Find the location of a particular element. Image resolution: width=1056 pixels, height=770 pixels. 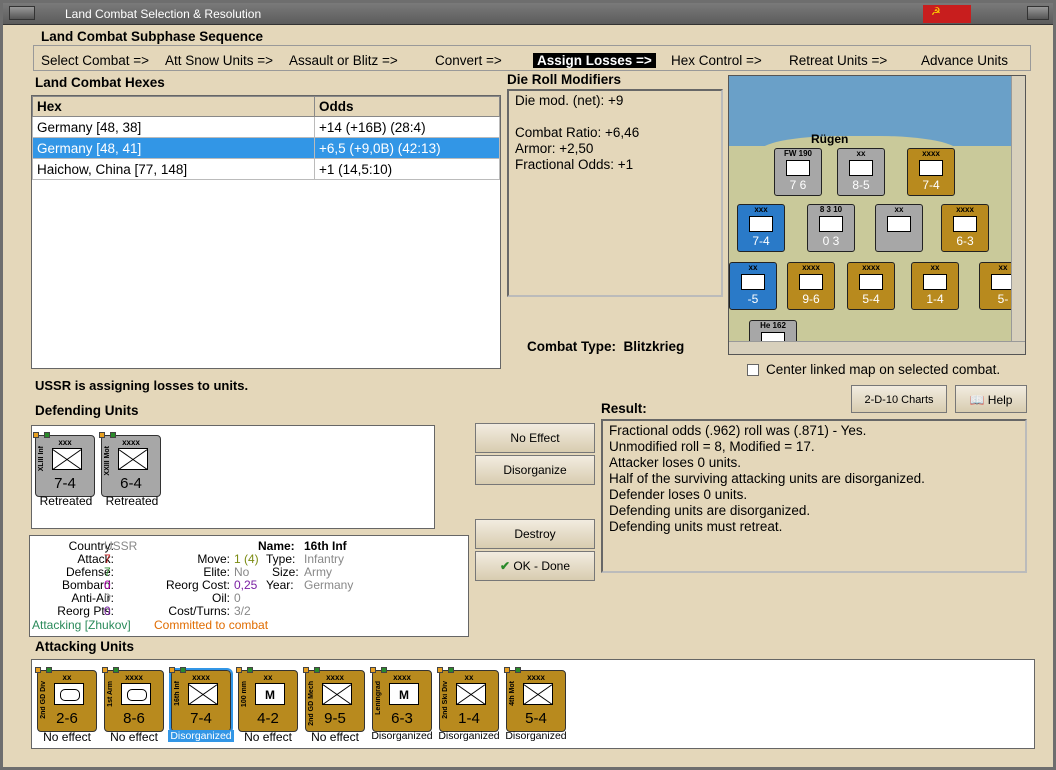

phase-assault-blitz: Assault or Blitz => is located at coordinates (343, 60).